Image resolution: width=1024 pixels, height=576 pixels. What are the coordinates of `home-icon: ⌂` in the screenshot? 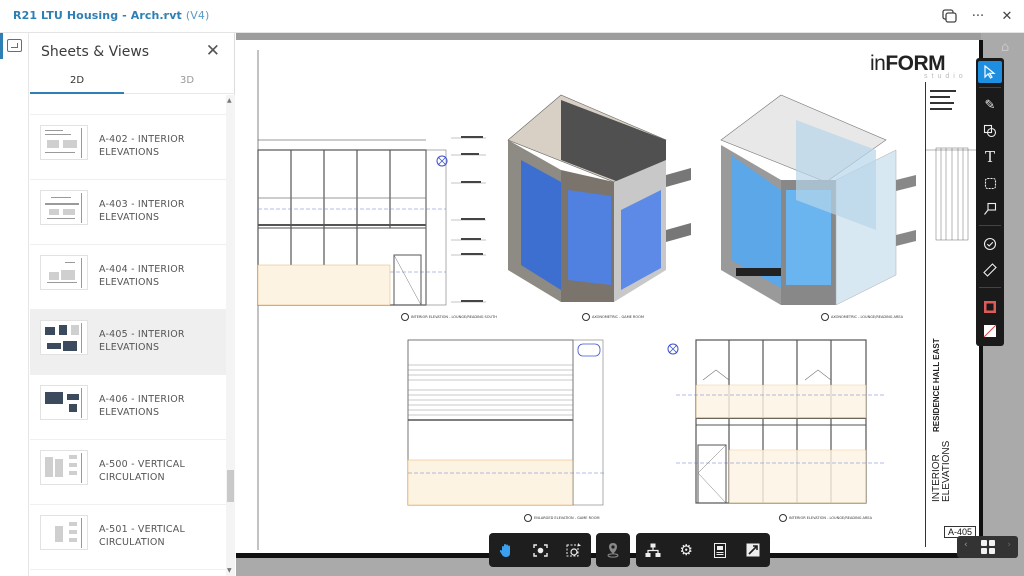 It's located at (1005, 47).